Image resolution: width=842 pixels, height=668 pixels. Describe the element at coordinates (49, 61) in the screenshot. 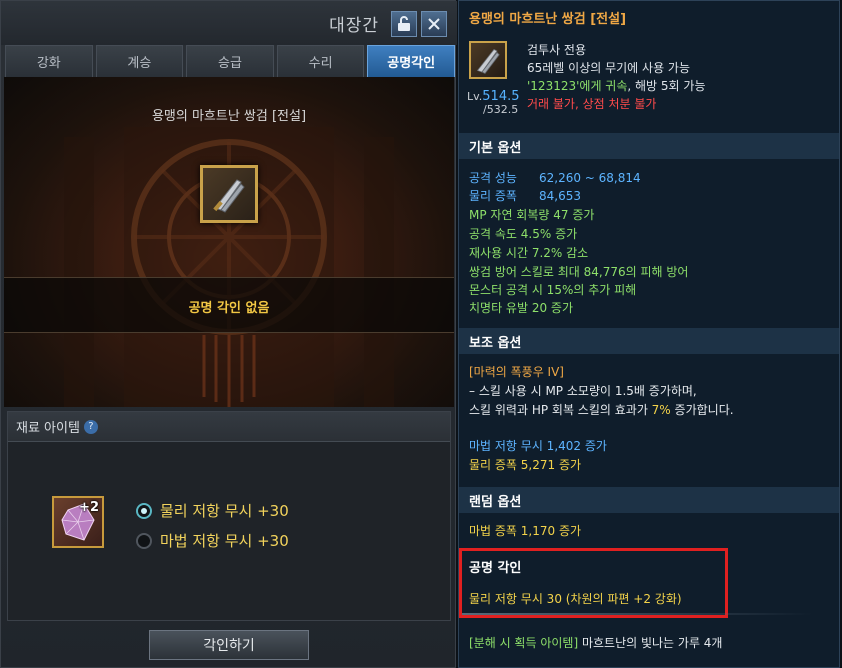

I see `tab-enhance: 강화` at that location.